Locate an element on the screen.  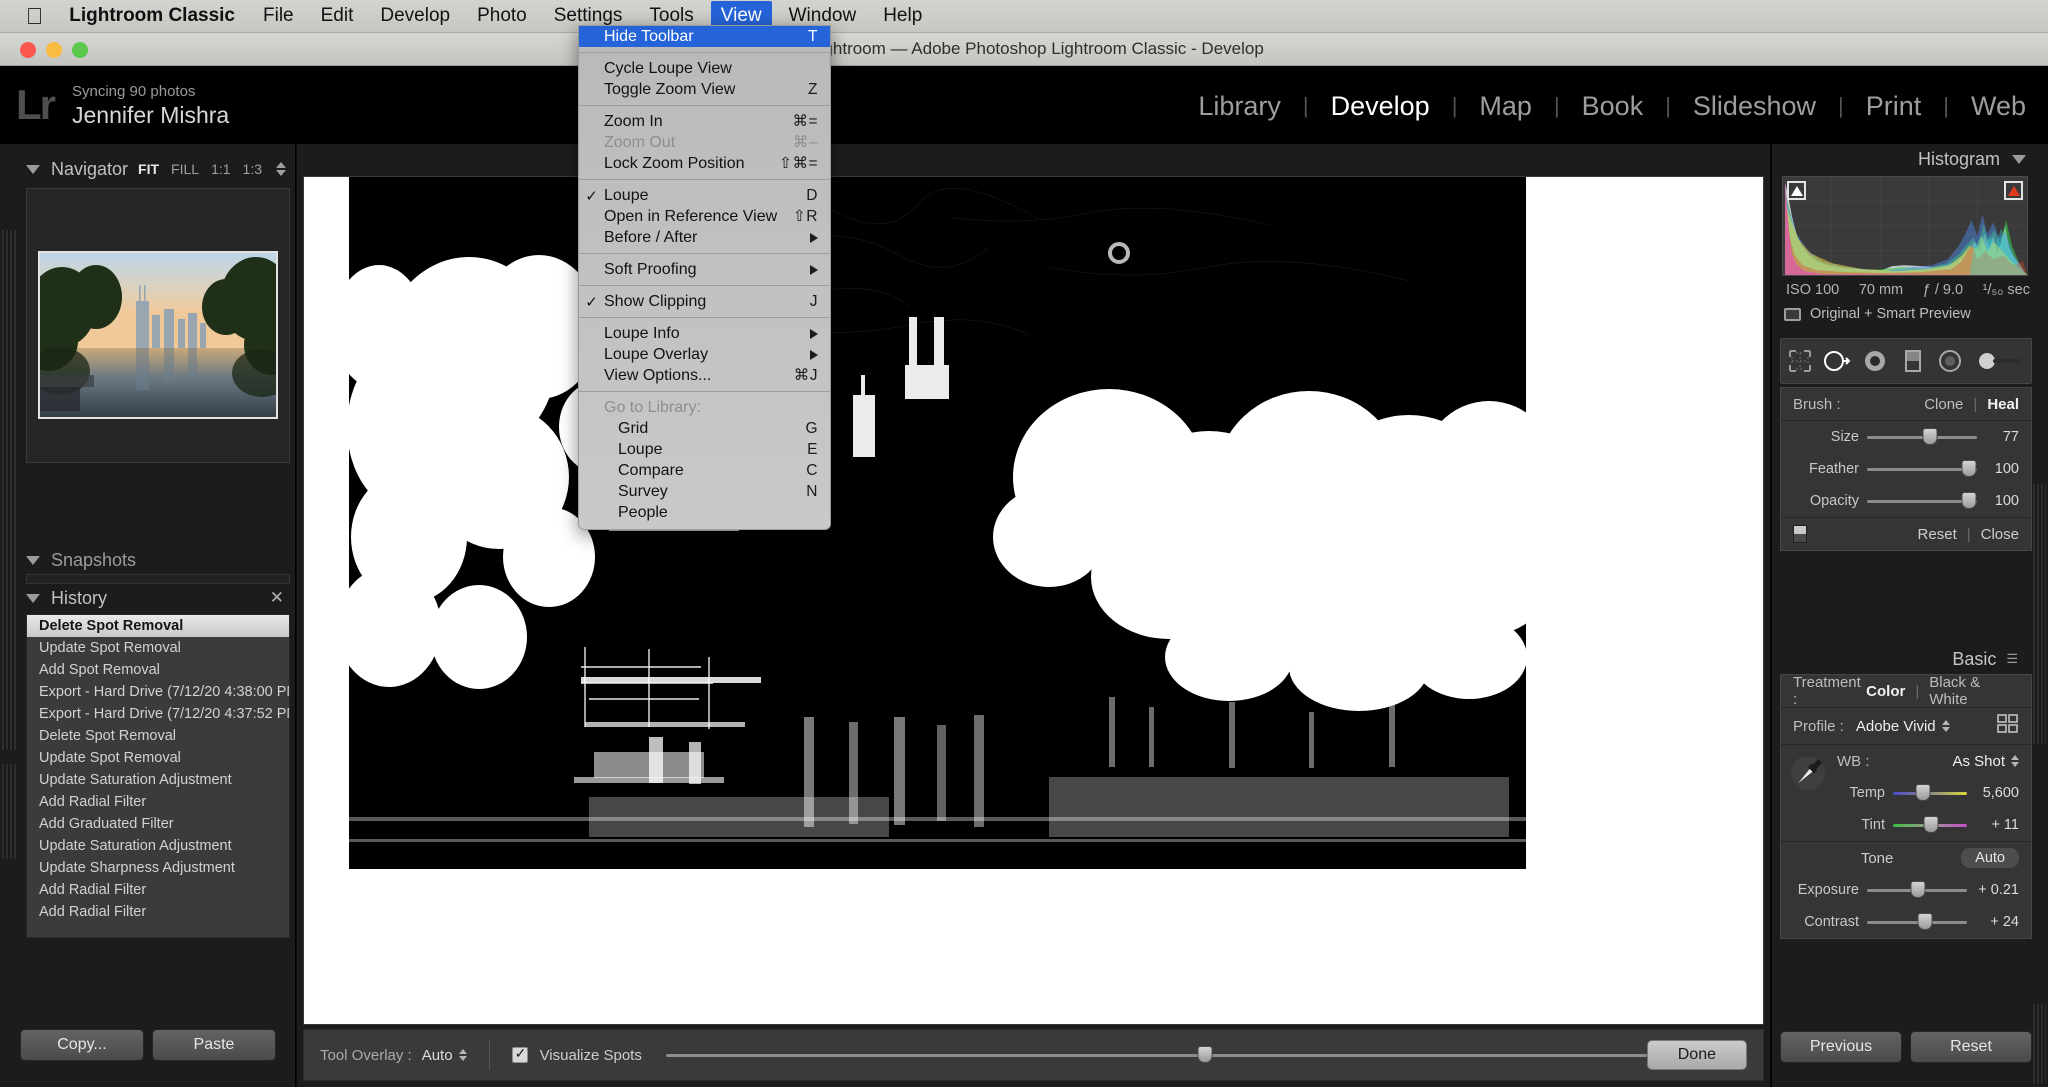
tool-overlay-value: Auto is located at coordinates (437, 1055).